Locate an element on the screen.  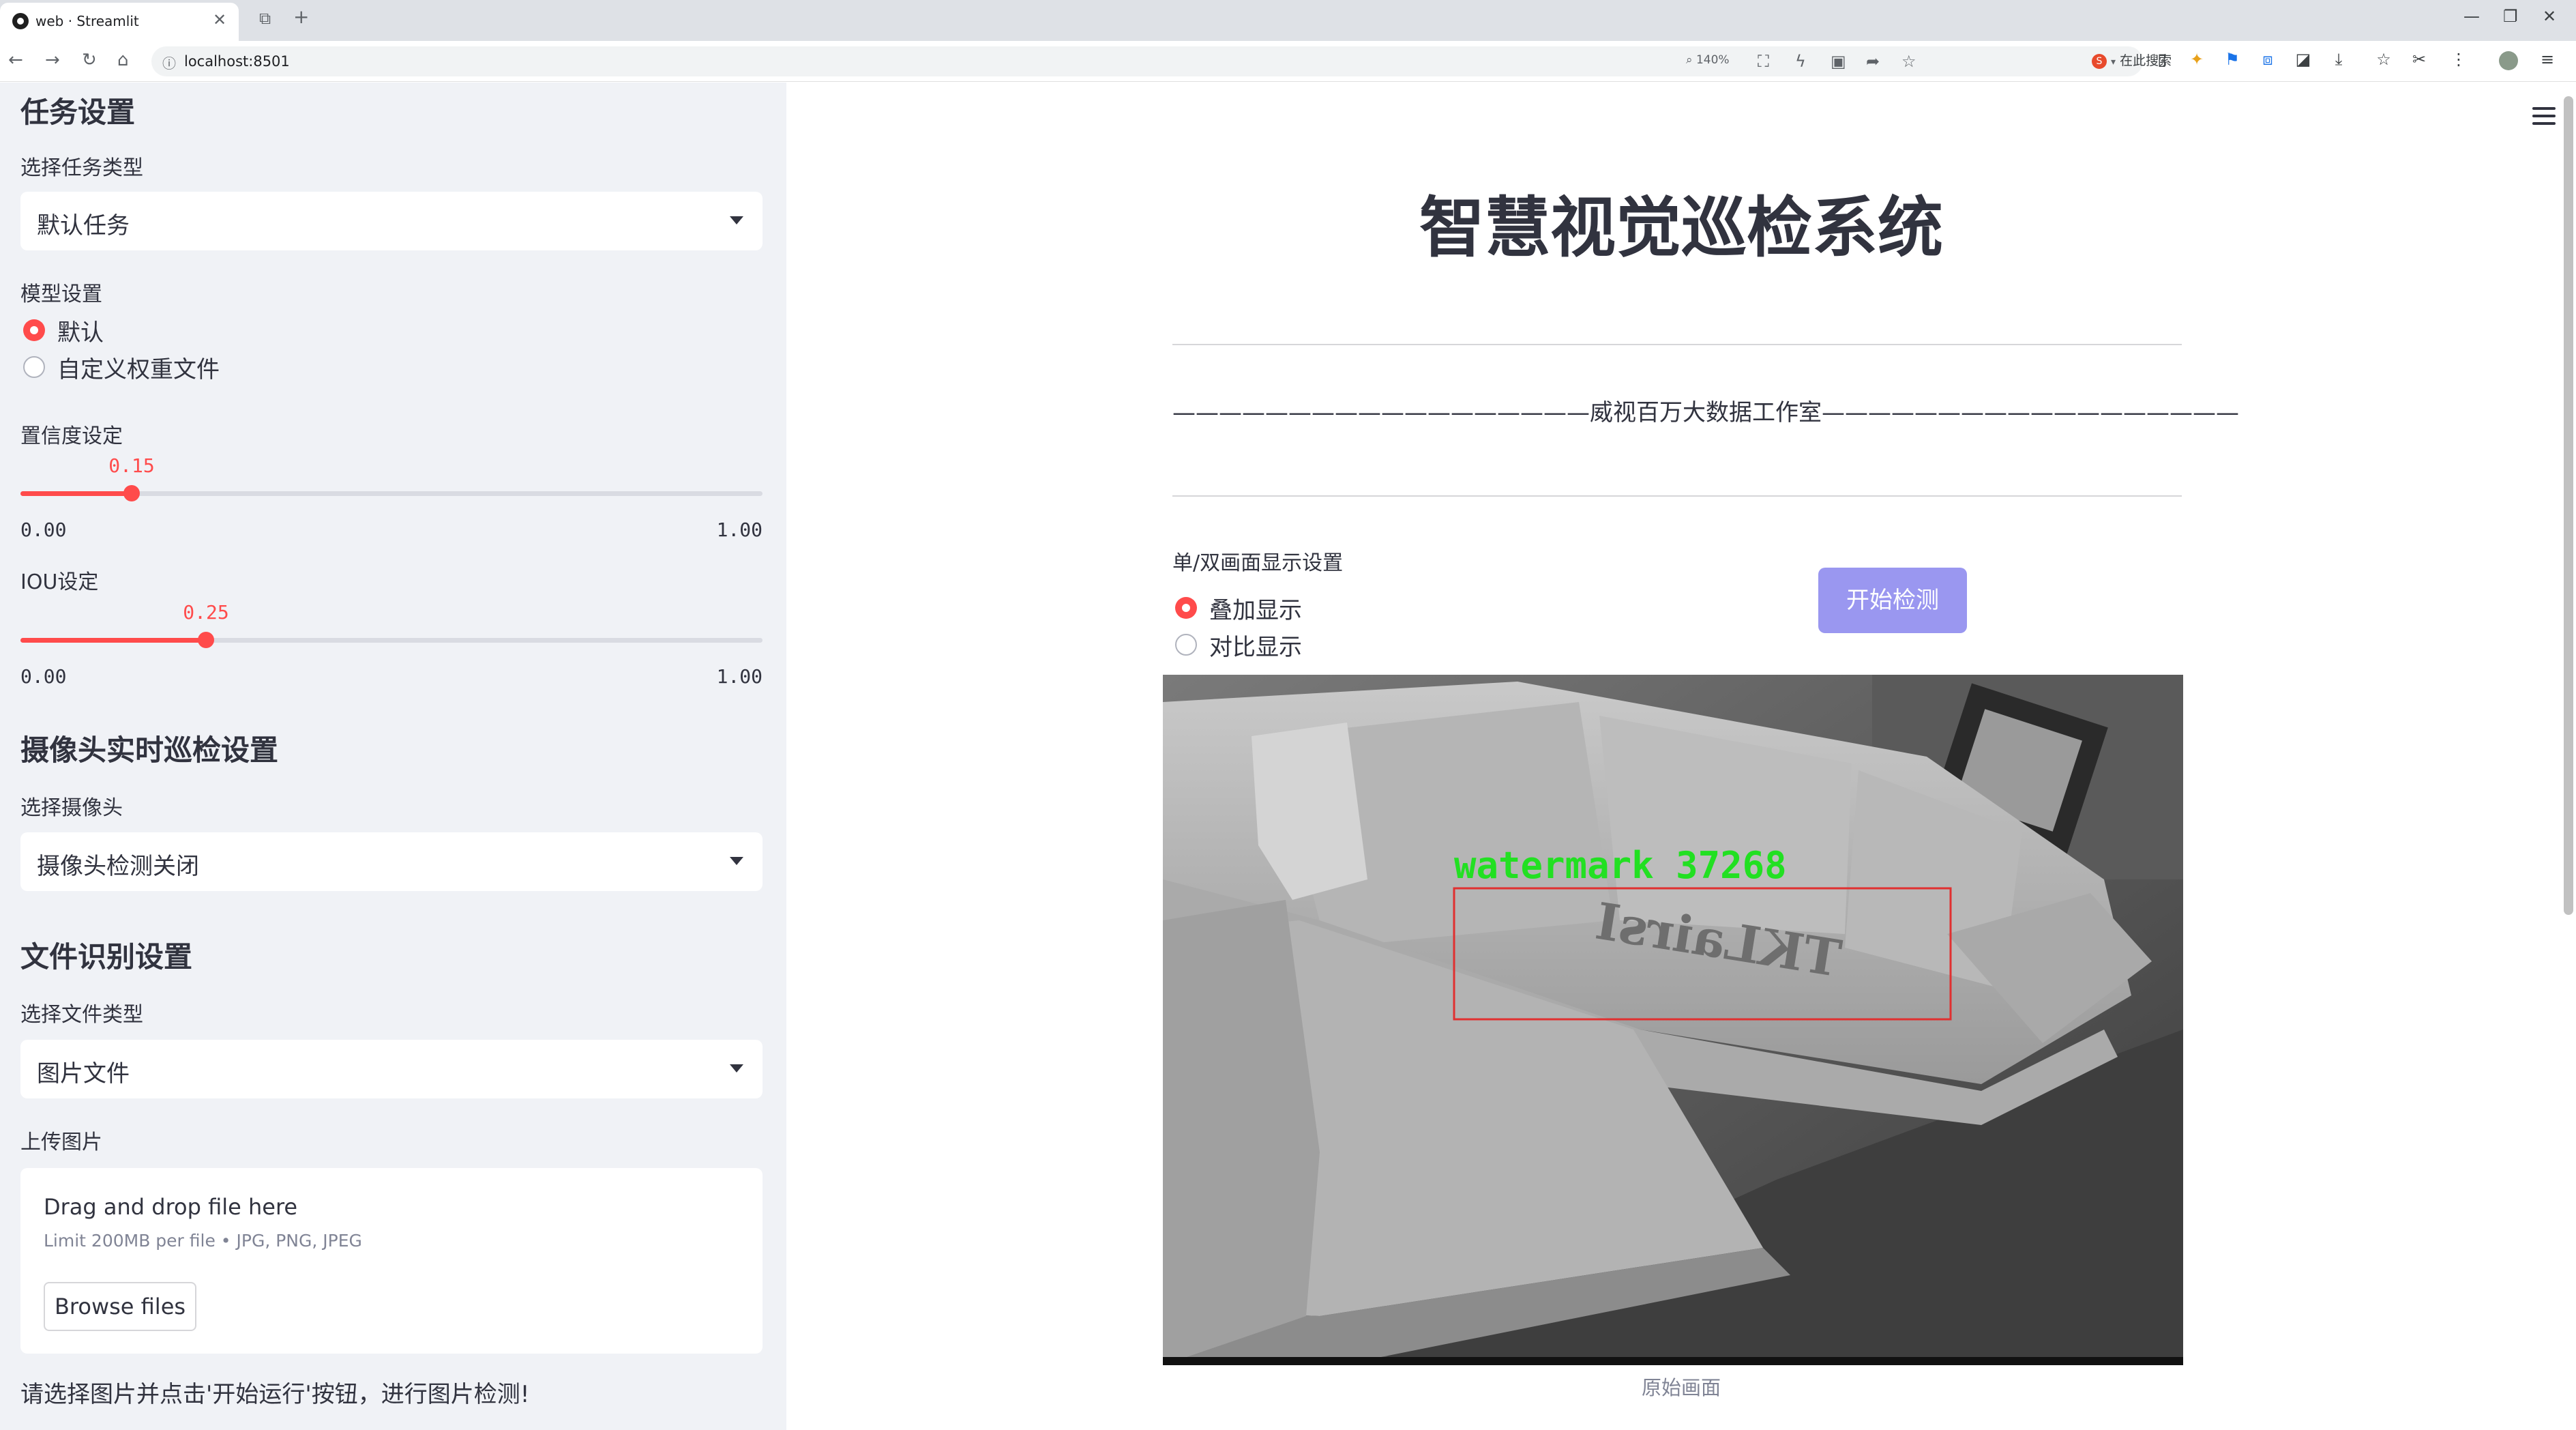
model-option-default: 默认 is located at coordinates (63, 331).